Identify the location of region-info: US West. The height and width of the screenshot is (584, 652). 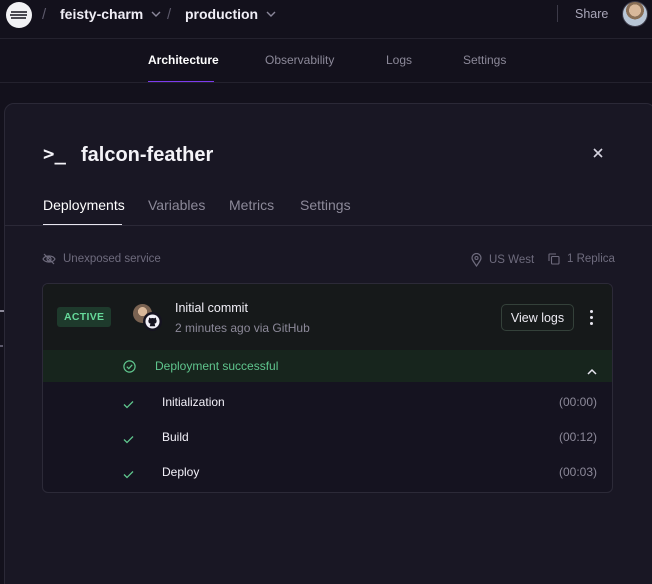
(502, 260).